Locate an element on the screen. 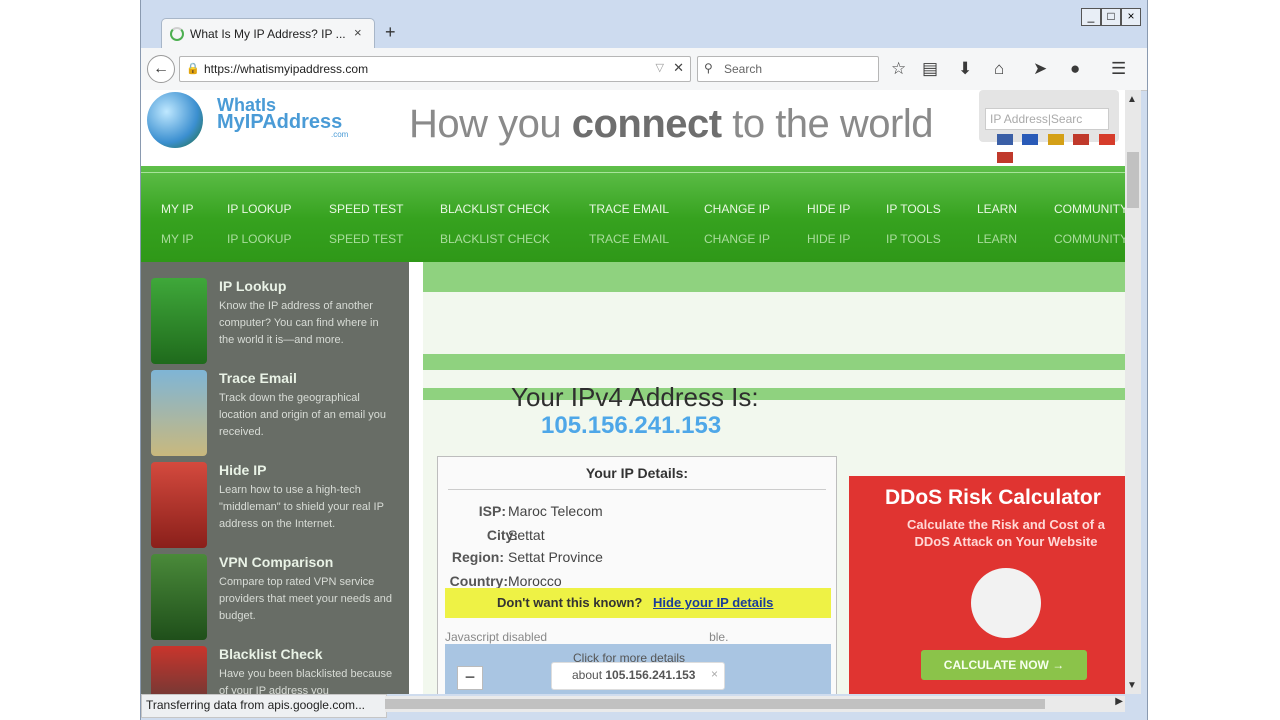 This screenshot has width=1280, height=720. menu-ghost-change-ip: CHANGE IP is located at coordinates (737, 239).